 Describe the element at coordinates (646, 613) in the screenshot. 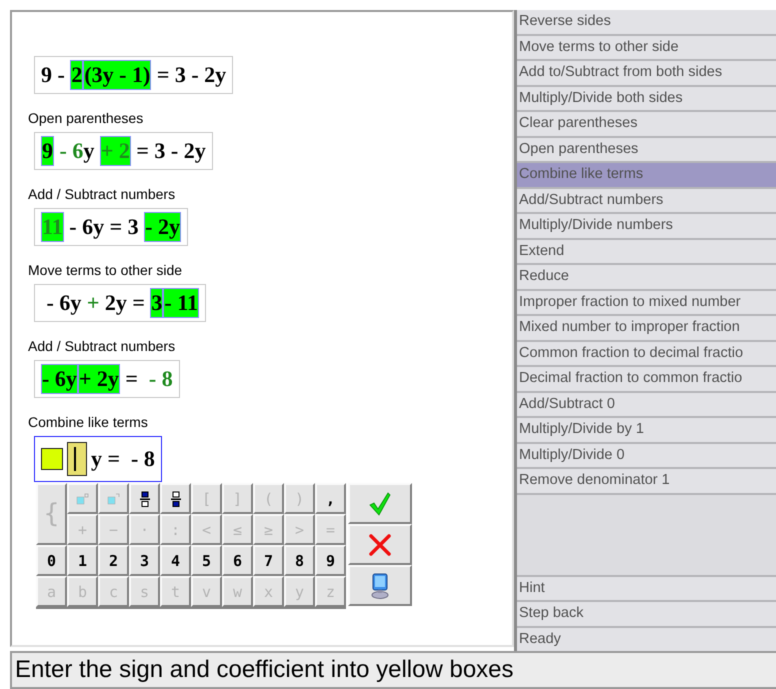

I see `command-item: Step back` at that location.